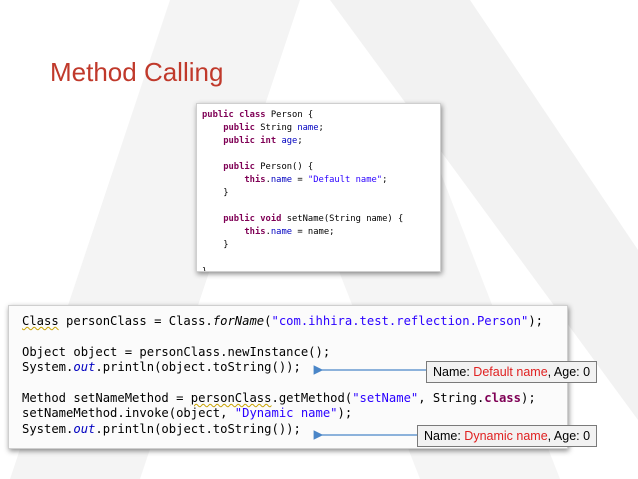 This screenshot has width=638, height=479. Describe the element at coordinates (252, 219) in the screenshot. I see `code-token: public void` at that location.